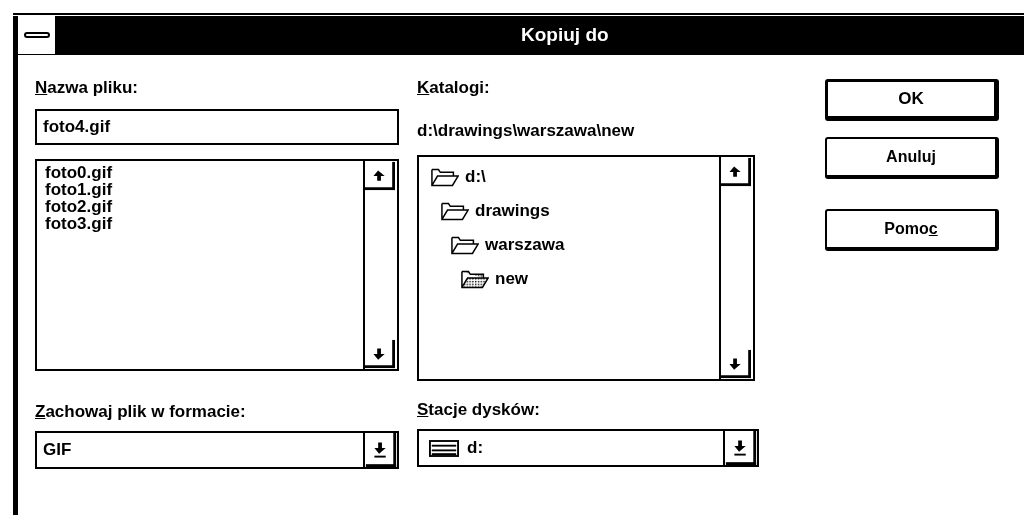 This screenshot has width=1024, height=518. What do you see at coordinates (204, 189) in the screenshot?
I see `file-item: foto1.gif` at bounding box center [204, 189].